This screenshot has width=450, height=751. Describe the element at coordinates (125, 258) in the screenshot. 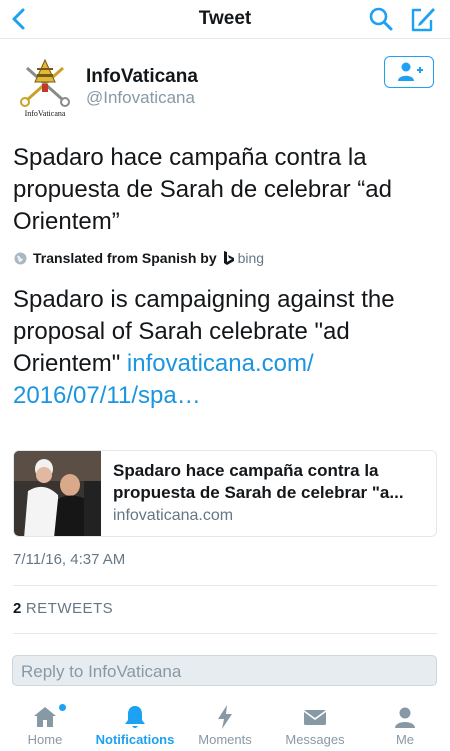

I see `translated-label: Translated from Spanish by` at that location.